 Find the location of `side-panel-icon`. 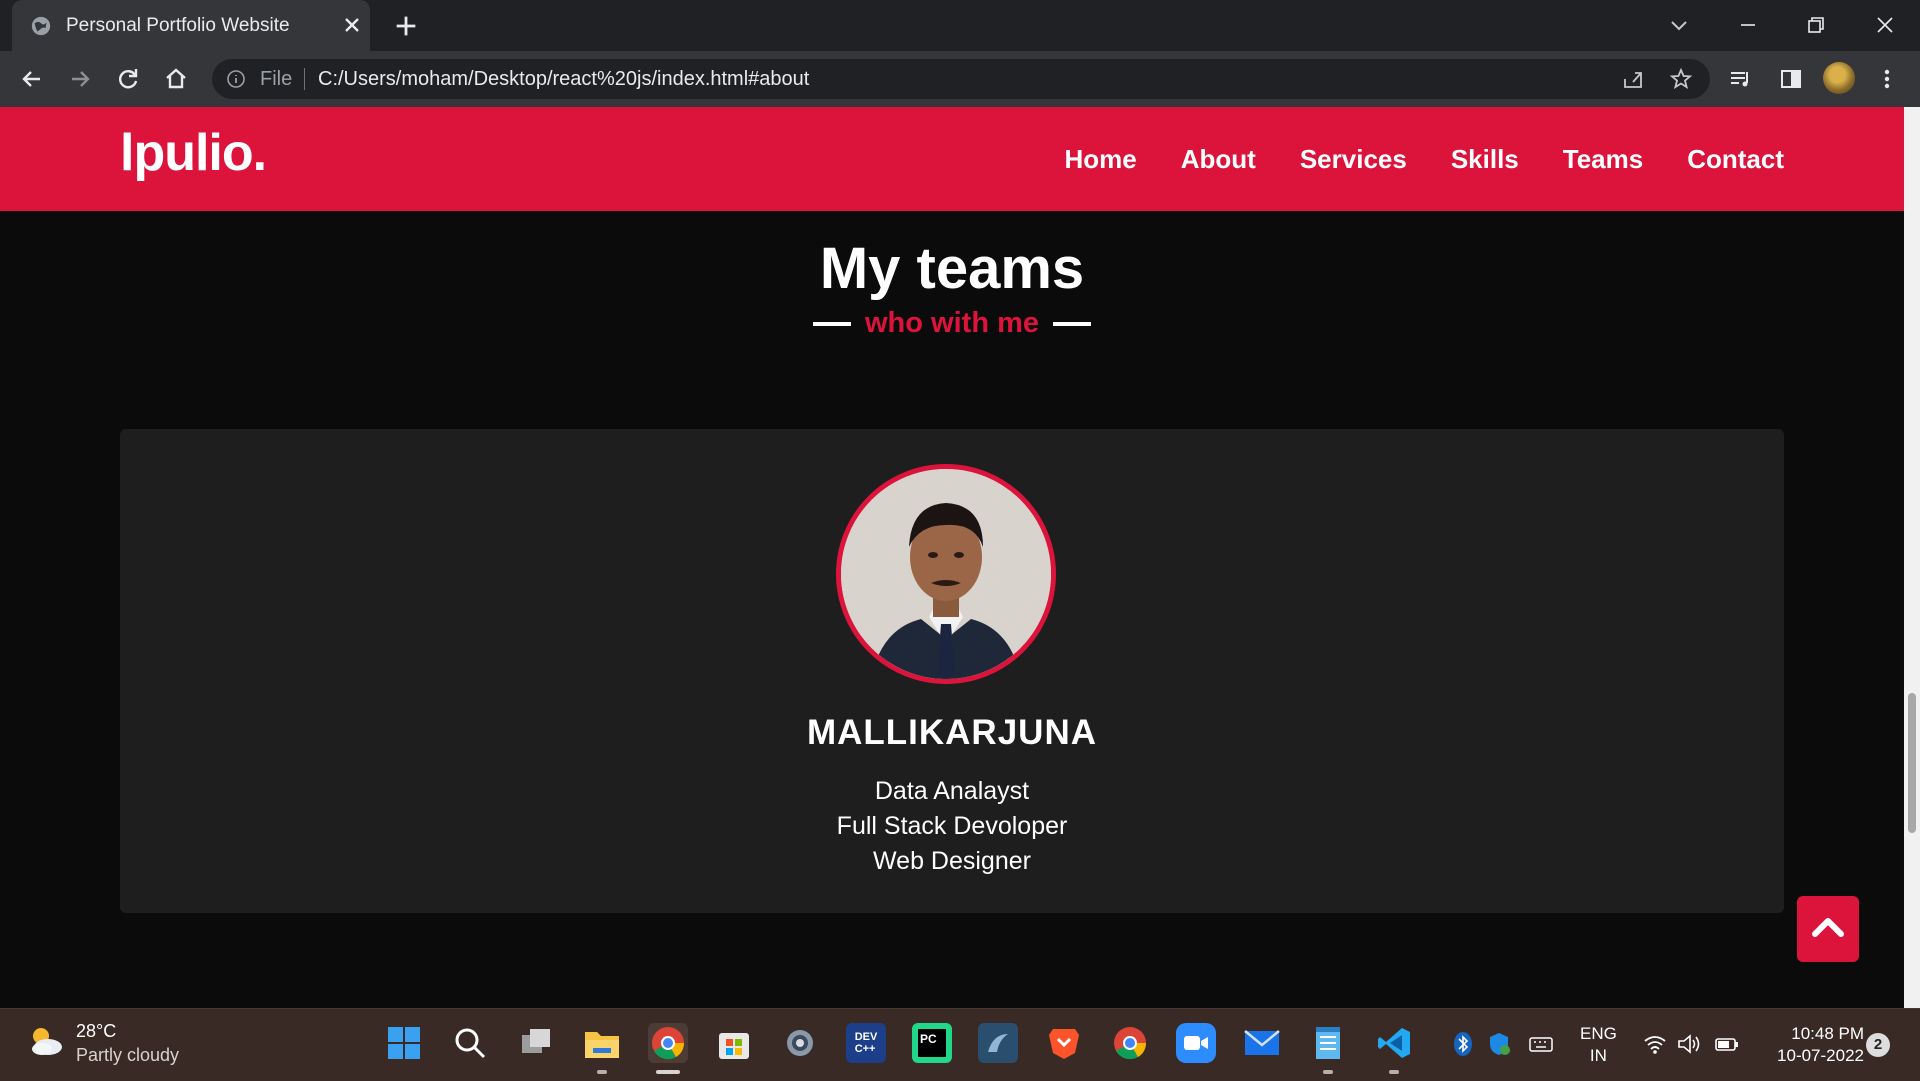

side-panel-icon is located at coordinates (1791, 79).